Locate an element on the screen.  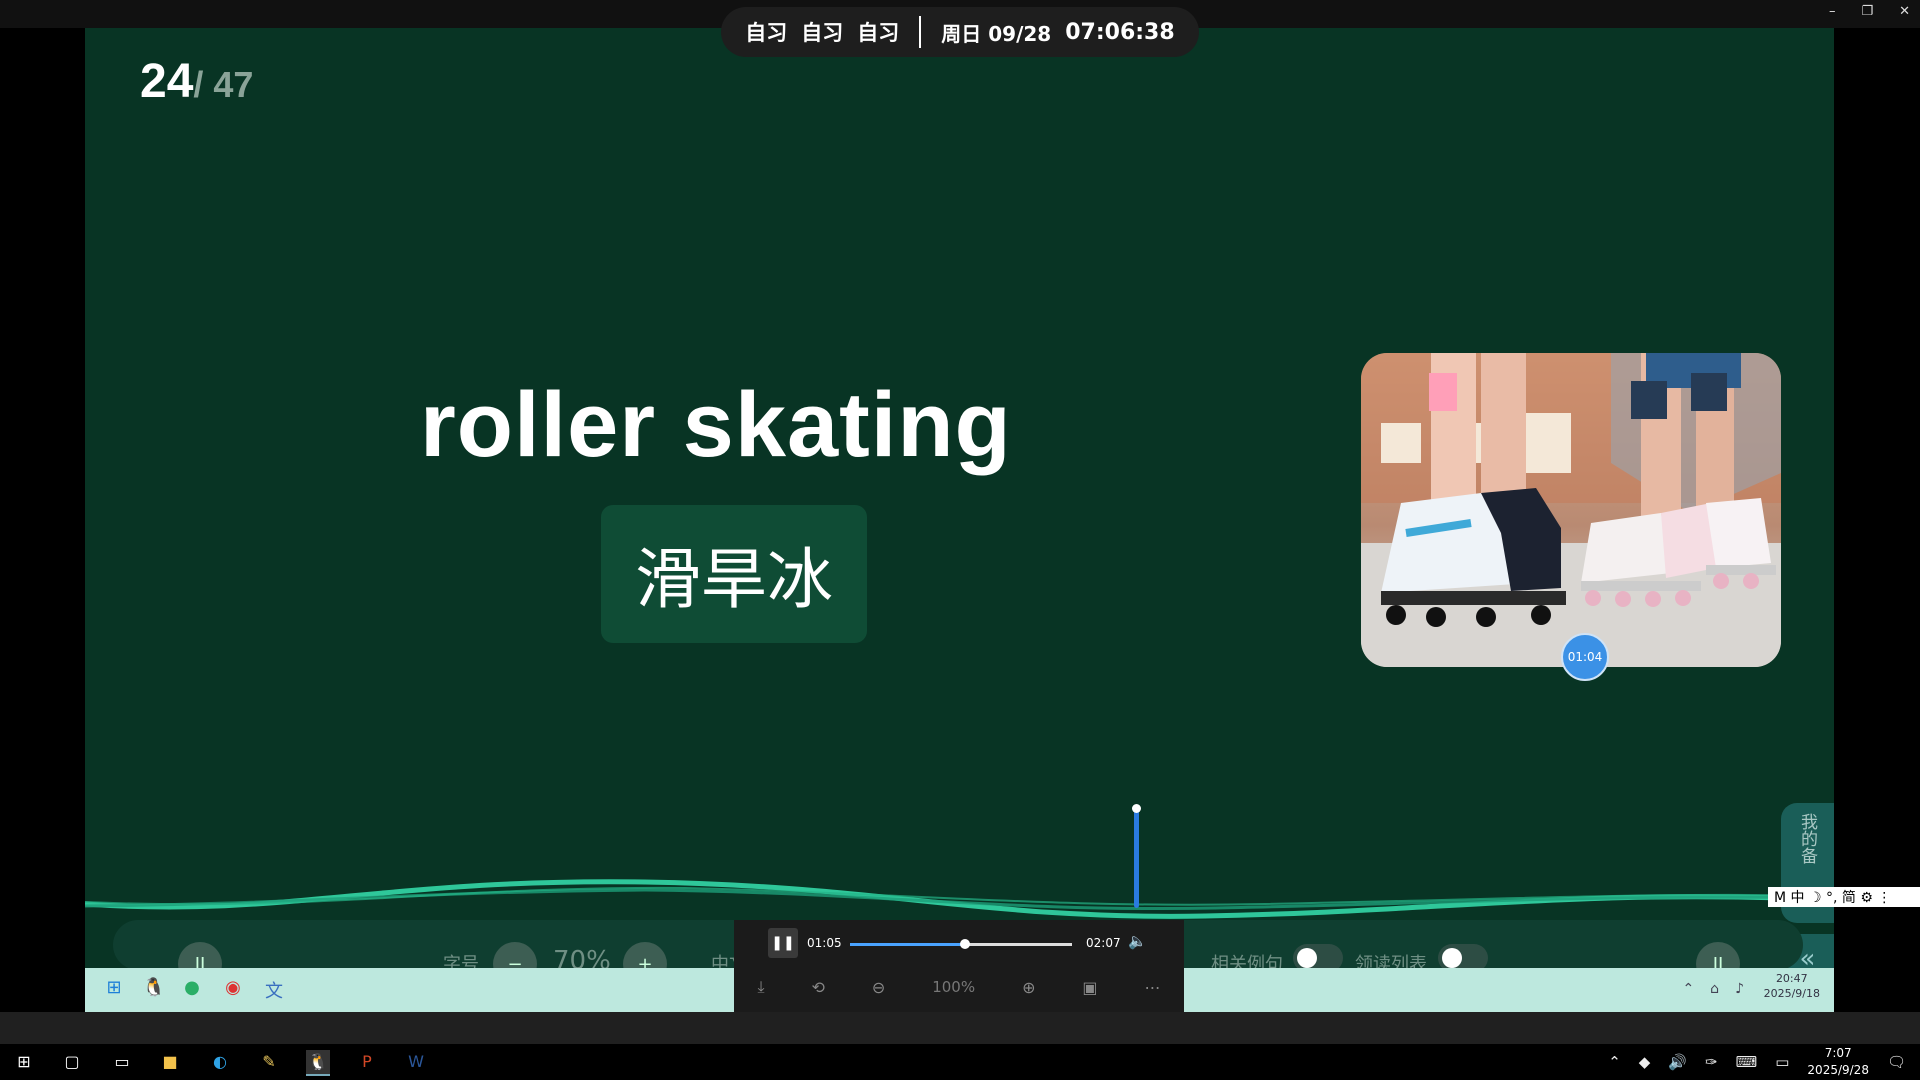
player-current-time: 01:05 is located at coordinates (824, 943).